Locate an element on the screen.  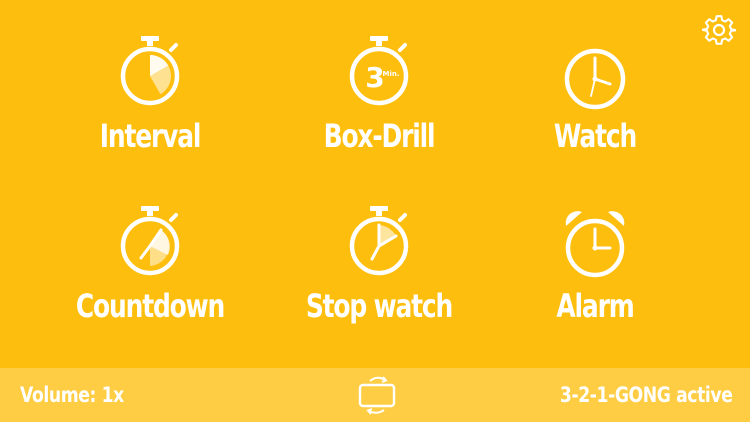
tile-watch: Watch is located at coordinates (595, 109).